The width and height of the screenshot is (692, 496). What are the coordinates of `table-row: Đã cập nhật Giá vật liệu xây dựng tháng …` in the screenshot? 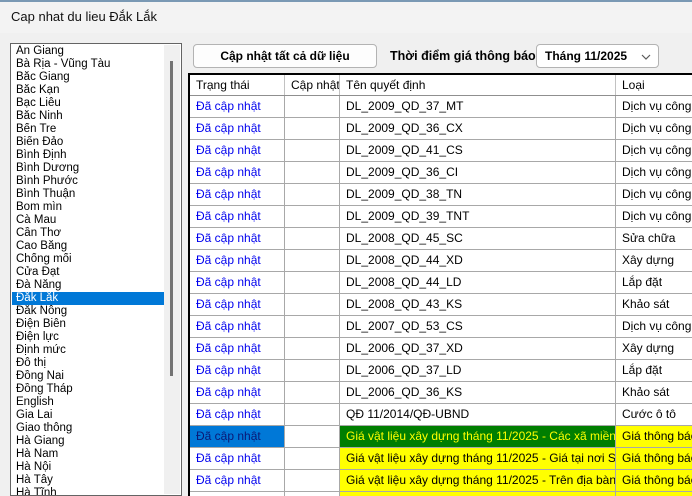 It's located at (441, 459).